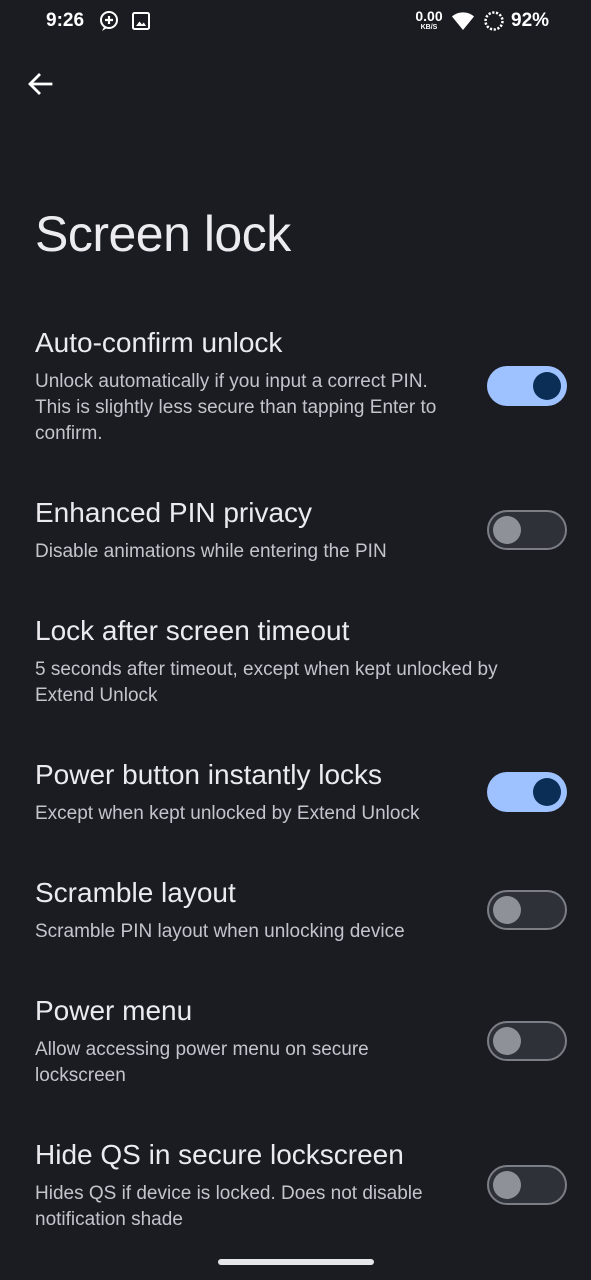  I want to click on setting-title: Hide QS in secure lockscreen, so click(219, 1154).